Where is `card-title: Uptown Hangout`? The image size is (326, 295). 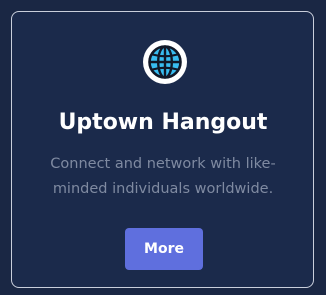 card-title: Uptown Hangout is located at coordinates (163, 122).